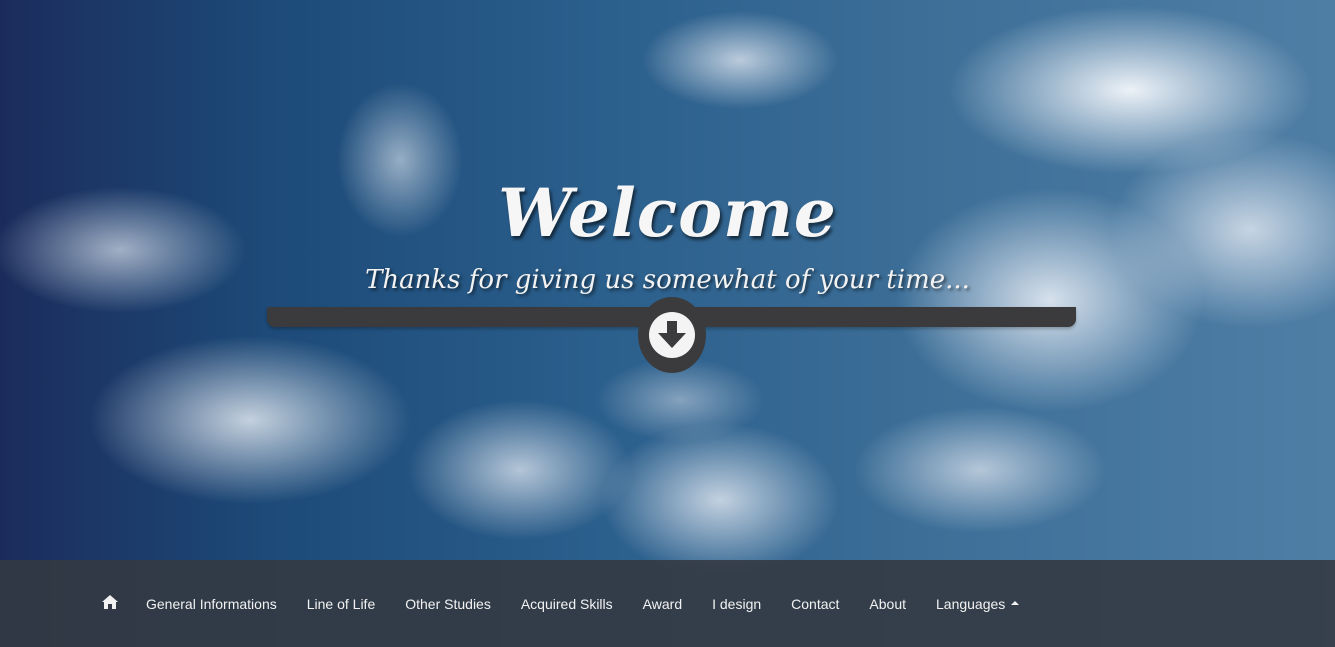 The width and height of the screenshot is (1335, 647). What do you see at coordinates (667, 213) in the screenshot?
I see `welcome-title: Welcome` at bounding box center [667, 213].